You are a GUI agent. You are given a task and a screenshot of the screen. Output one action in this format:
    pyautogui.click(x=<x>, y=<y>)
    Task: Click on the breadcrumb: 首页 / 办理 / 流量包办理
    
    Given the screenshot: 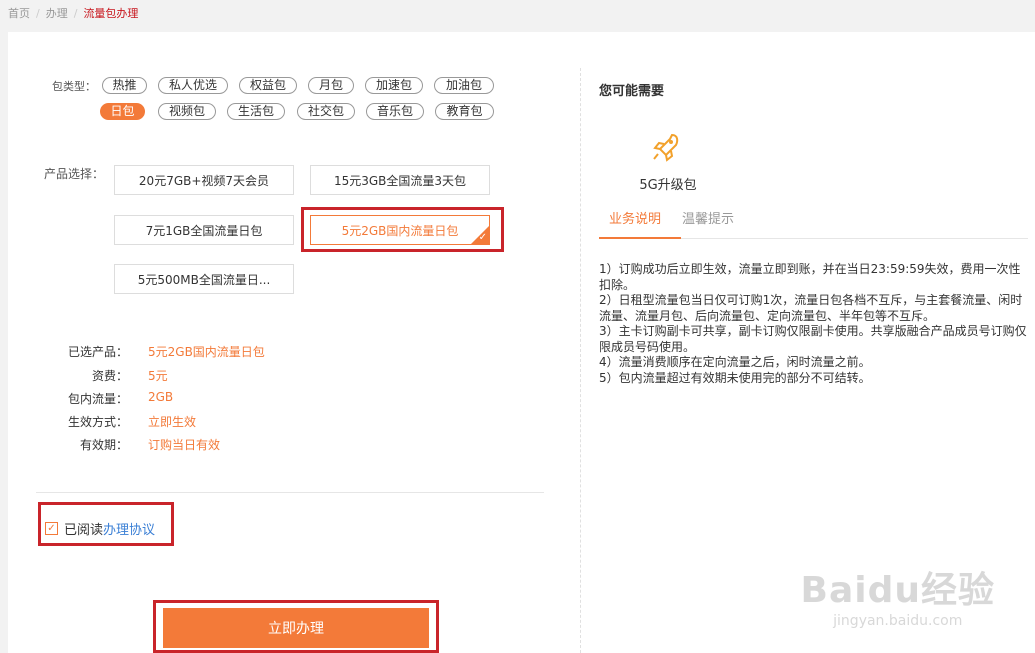 What is the action you would take?
    pyautogui.click(x=73, y=13)
    